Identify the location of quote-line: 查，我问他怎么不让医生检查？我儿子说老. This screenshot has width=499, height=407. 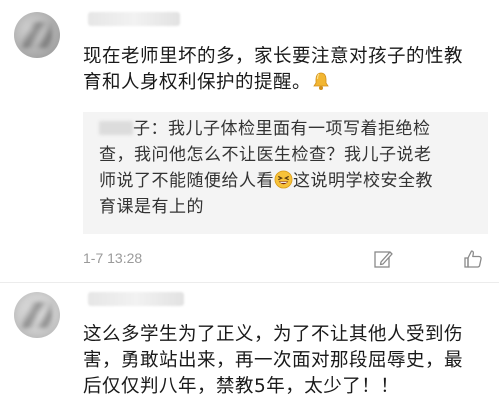
(265, 155).